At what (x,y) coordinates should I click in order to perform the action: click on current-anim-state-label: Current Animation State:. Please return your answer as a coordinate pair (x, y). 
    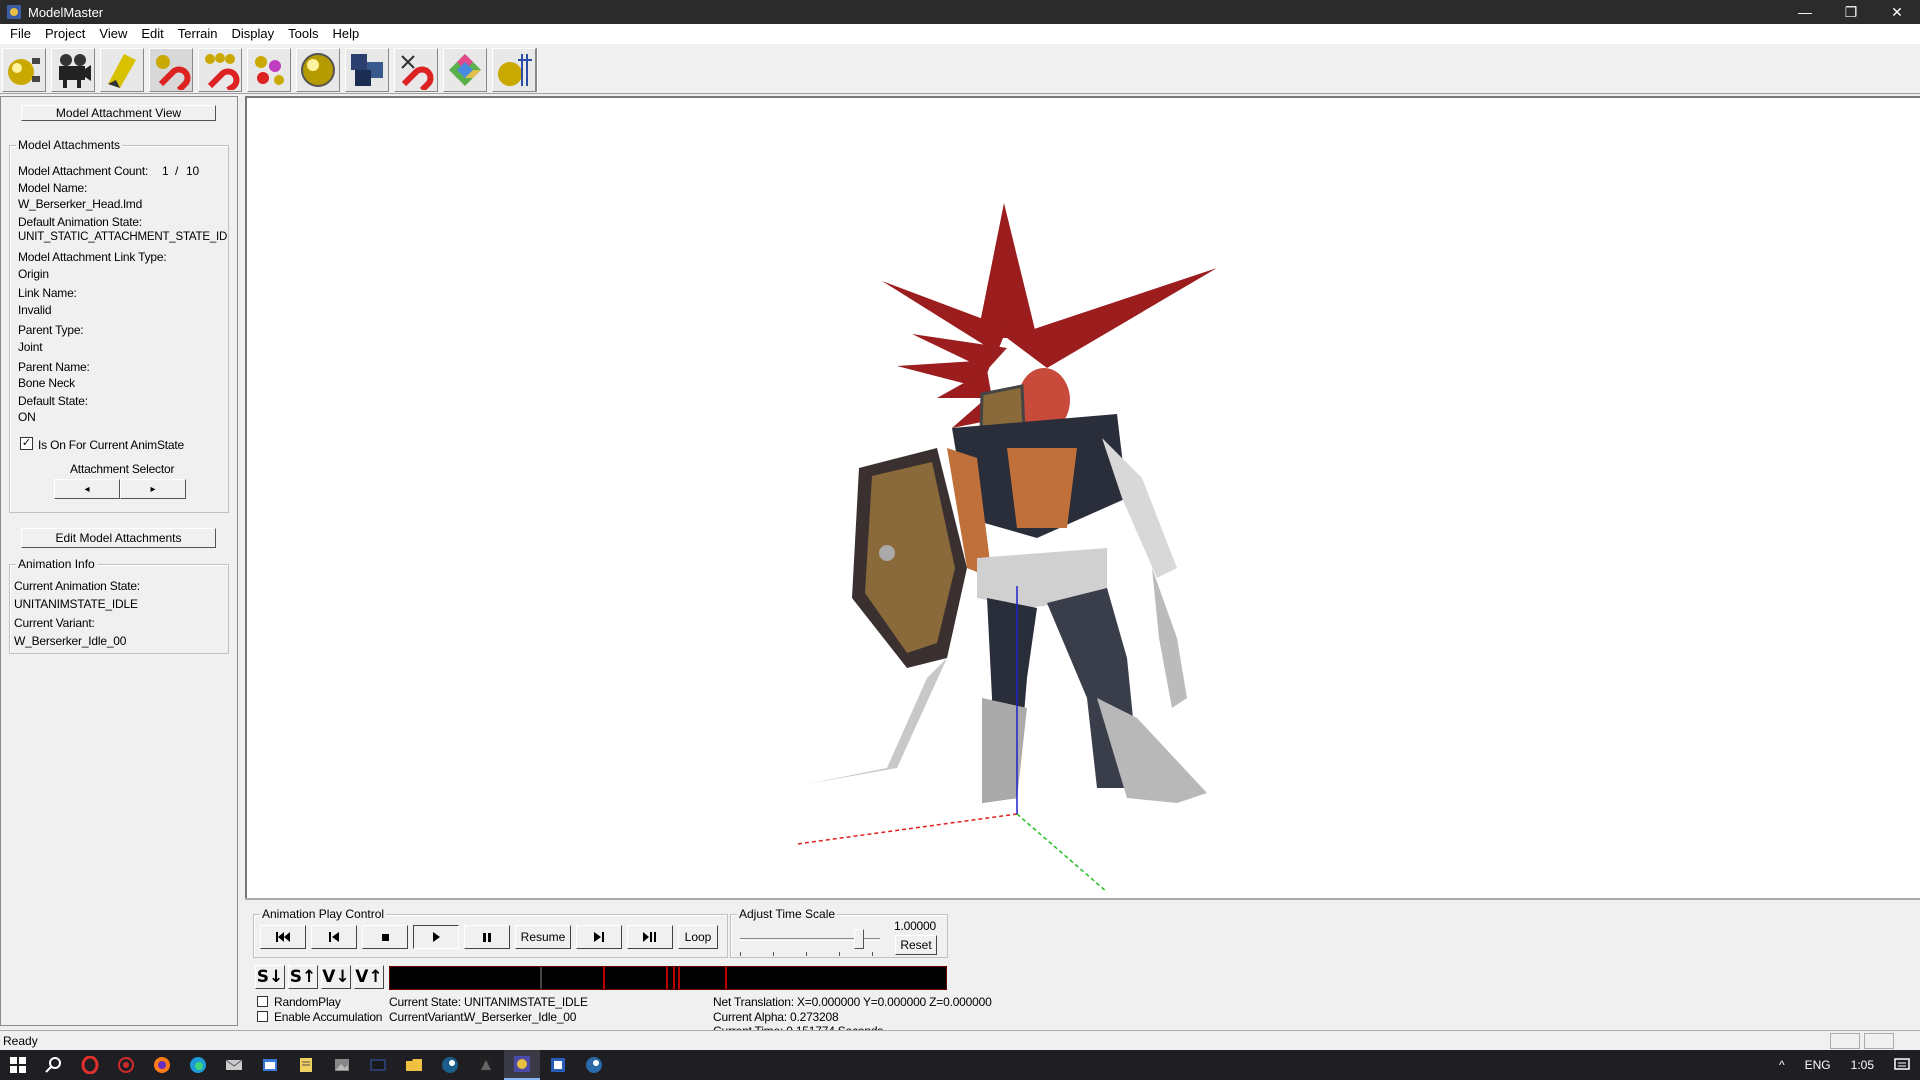
    Looking at the image, I should click on (77, 586).